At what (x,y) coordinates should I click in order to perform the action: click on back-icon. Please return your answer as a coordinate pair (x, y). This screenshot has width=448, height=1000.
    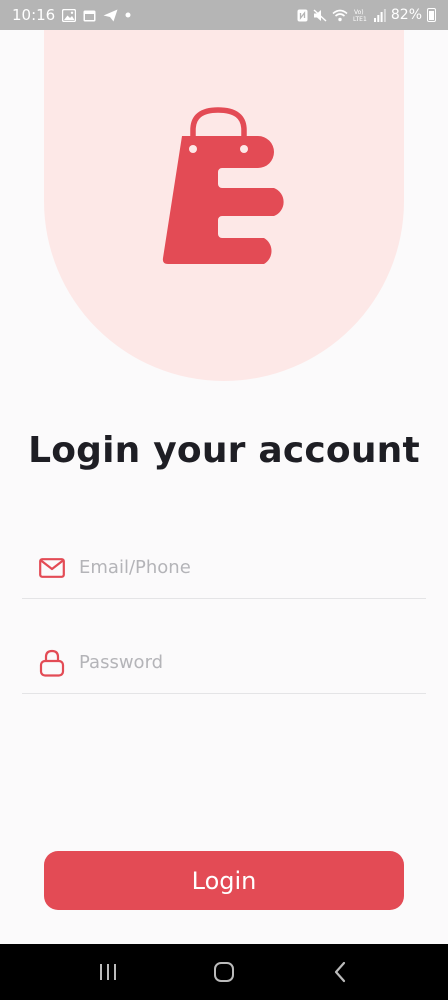
    Looking at the image, I should click on (340, 972).